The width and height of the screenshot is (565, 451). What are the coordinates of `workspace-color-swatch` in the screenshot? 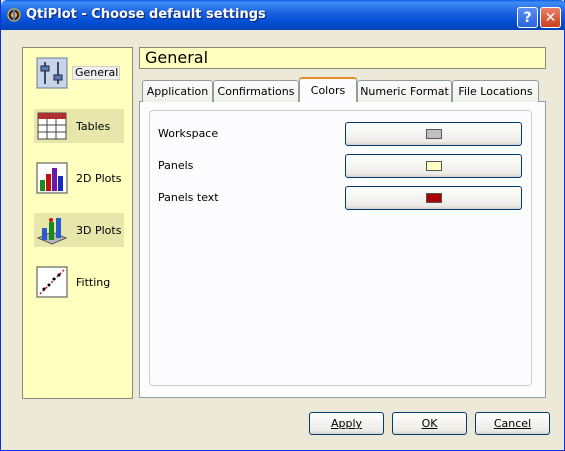 It's located at (433, 134).